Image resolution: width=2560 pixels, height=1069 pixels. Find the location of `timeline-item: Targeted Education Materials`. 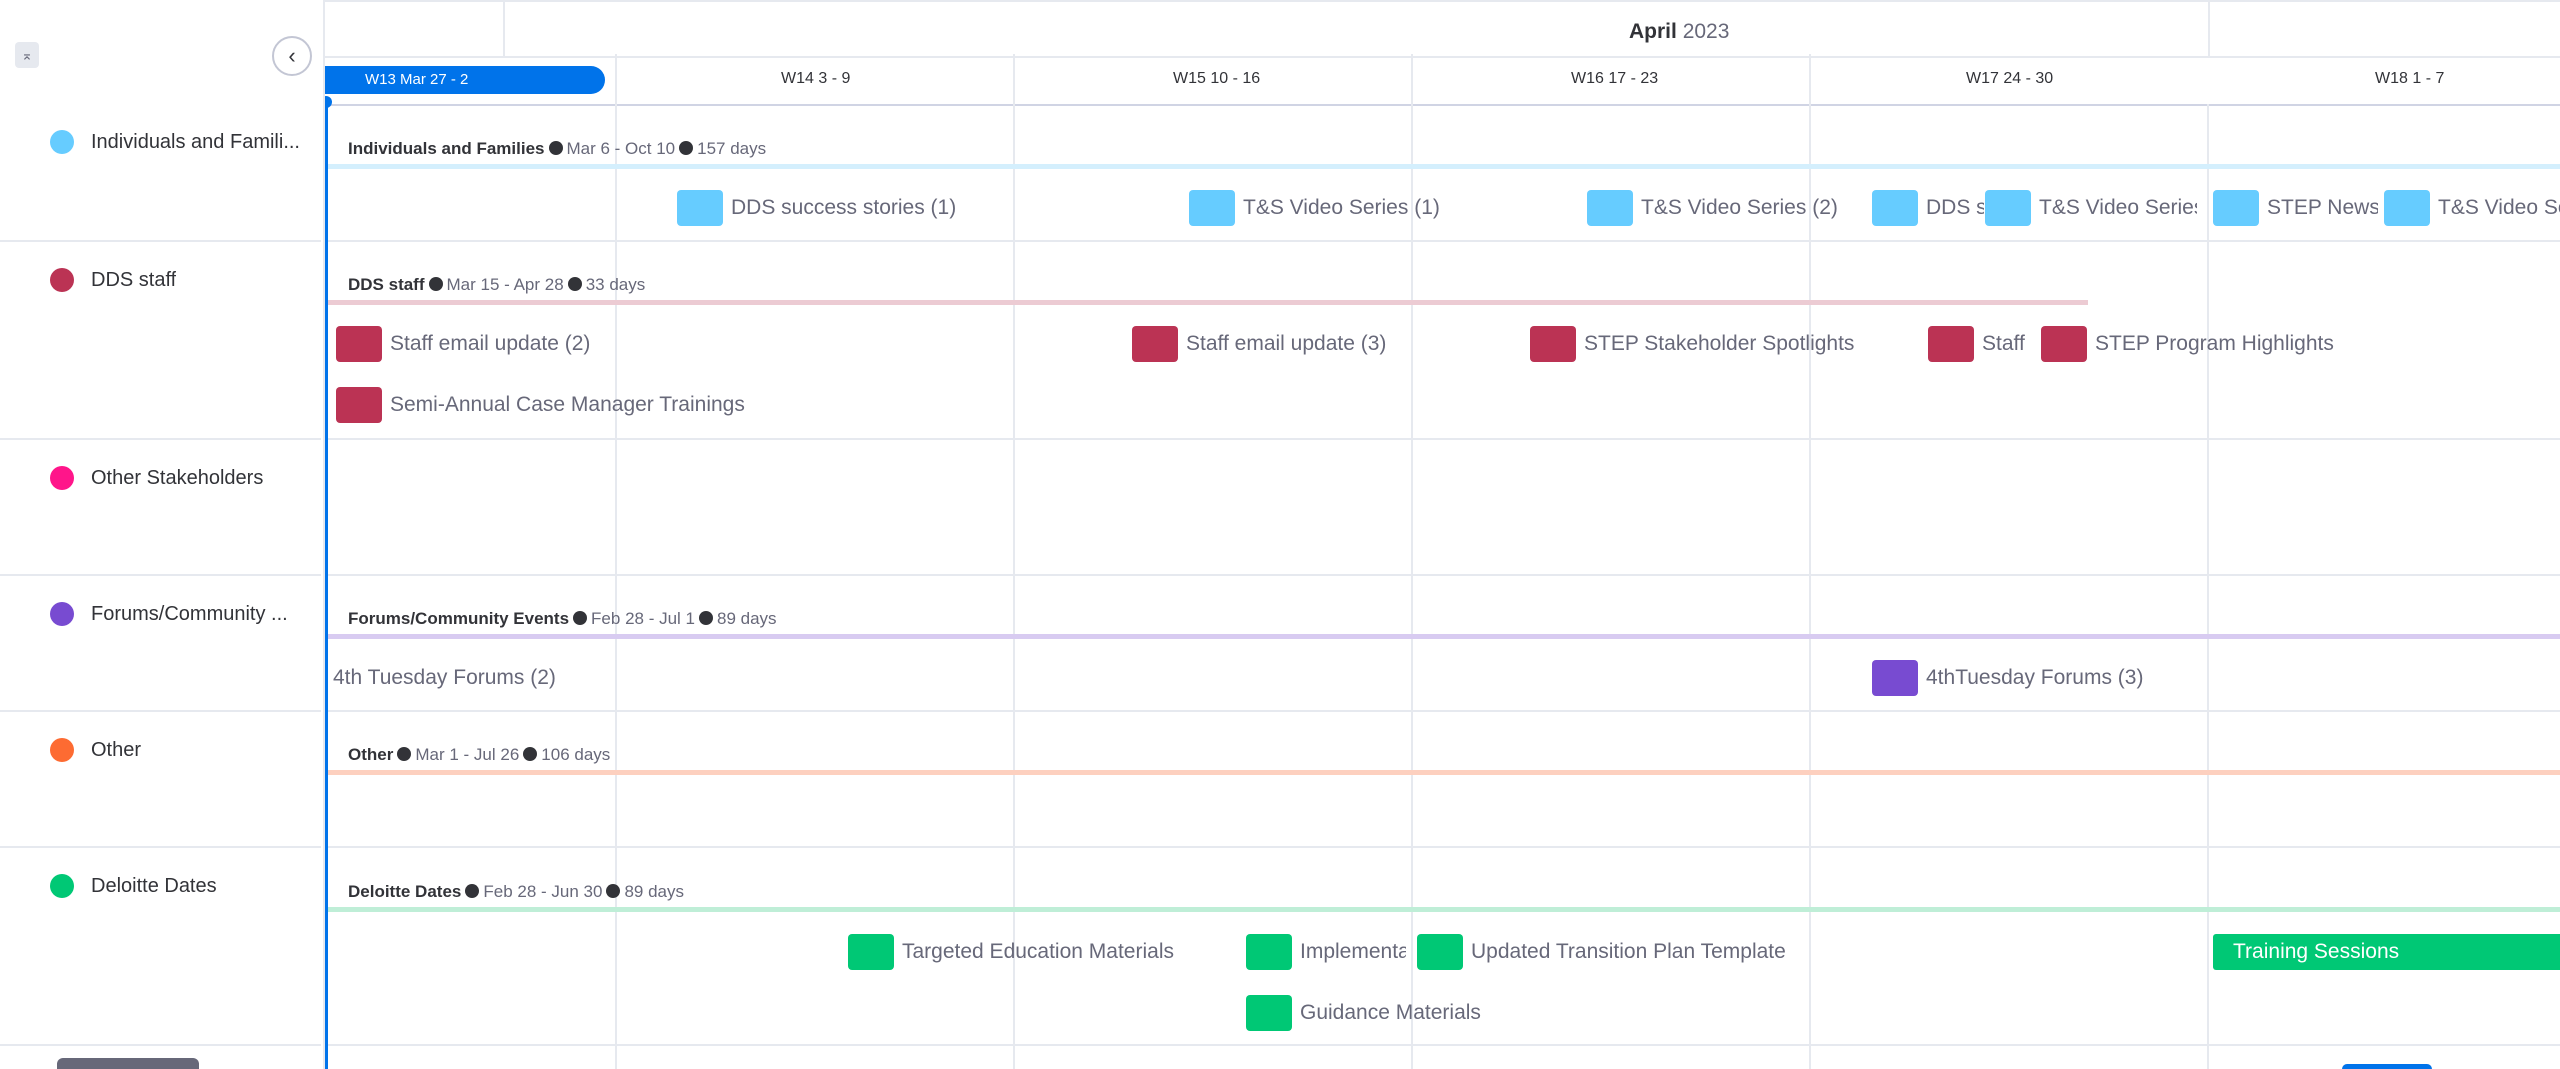

timeline-item: Targeted Education Materials is located at coordinates (1011, 952).